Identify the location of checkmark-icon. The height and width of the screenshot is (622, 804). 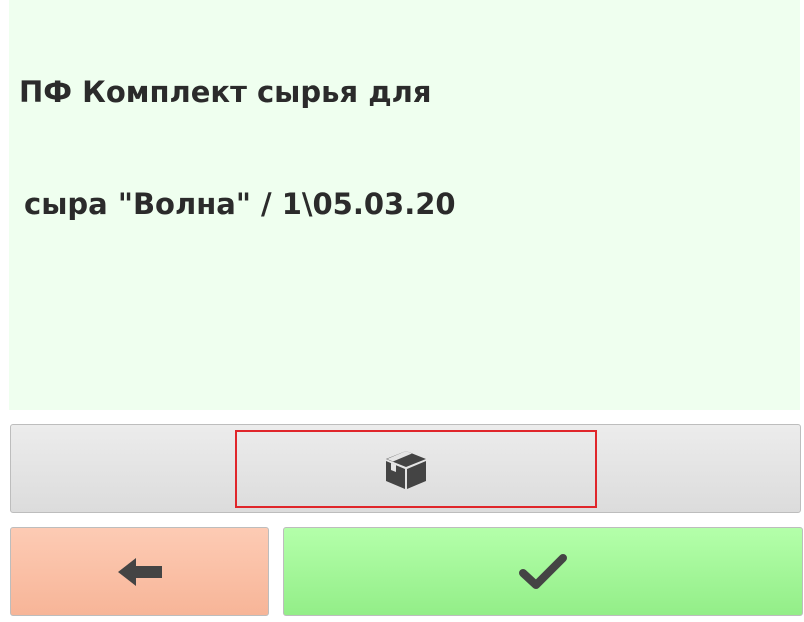
(543, 572).